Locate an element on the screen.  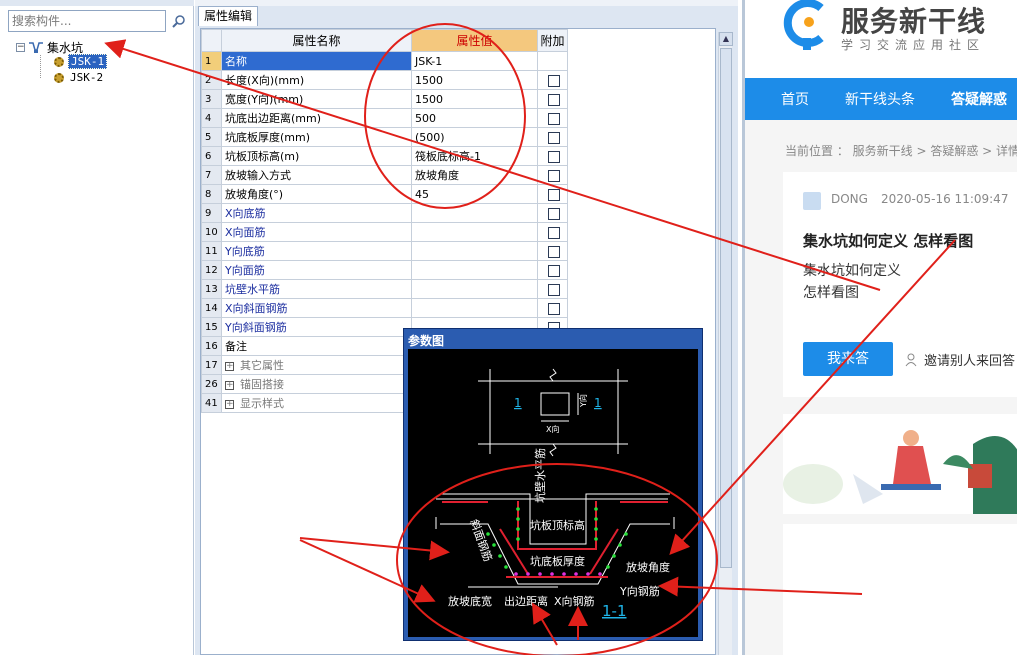
column-header-value: 属性值 is located at coordinates (474, 40).